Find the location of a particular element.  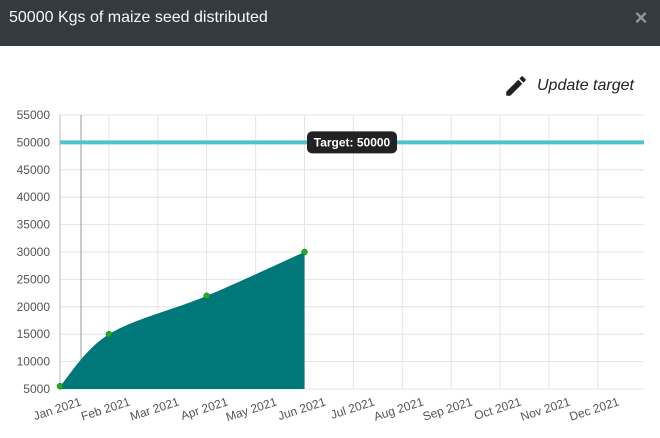

x-tick-label: Mar 2021 is located at coordinates (154, 408).